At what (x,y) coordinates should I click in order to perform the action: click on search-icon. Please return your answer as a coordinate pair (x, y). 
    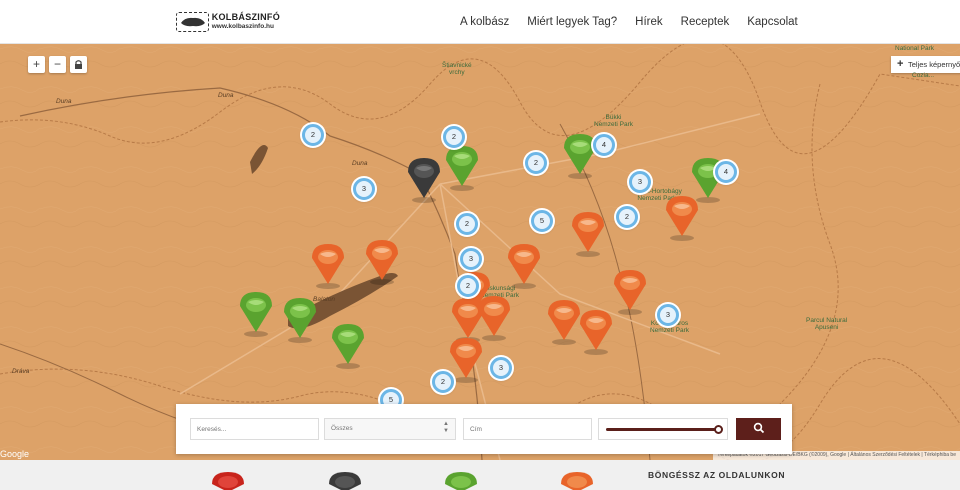
    Looking at the image, I should click on (758, 427).